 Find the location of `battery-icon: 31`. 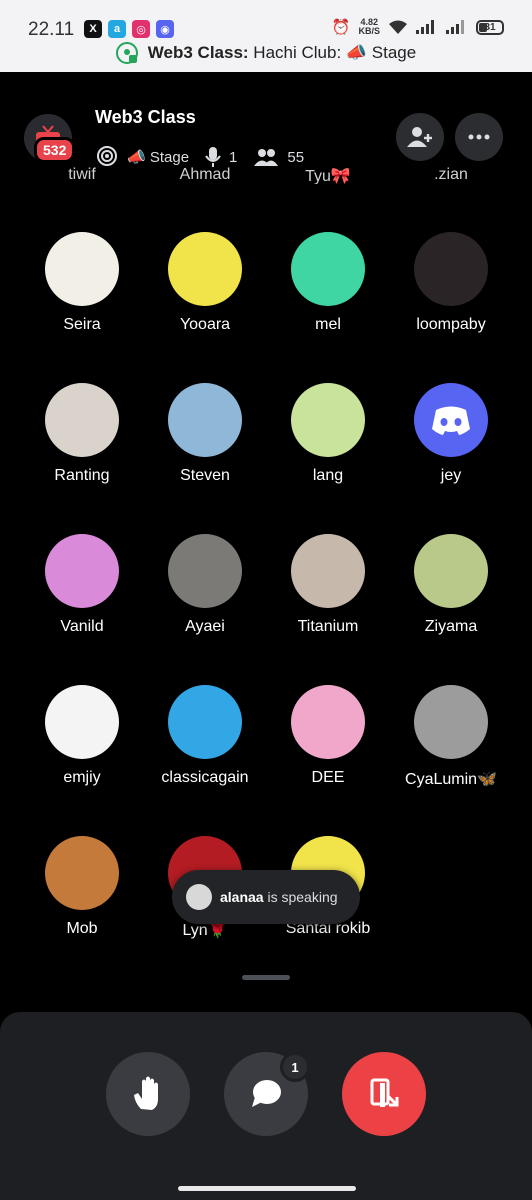

battery-icon: 31 is located at coordinates (490, 27).